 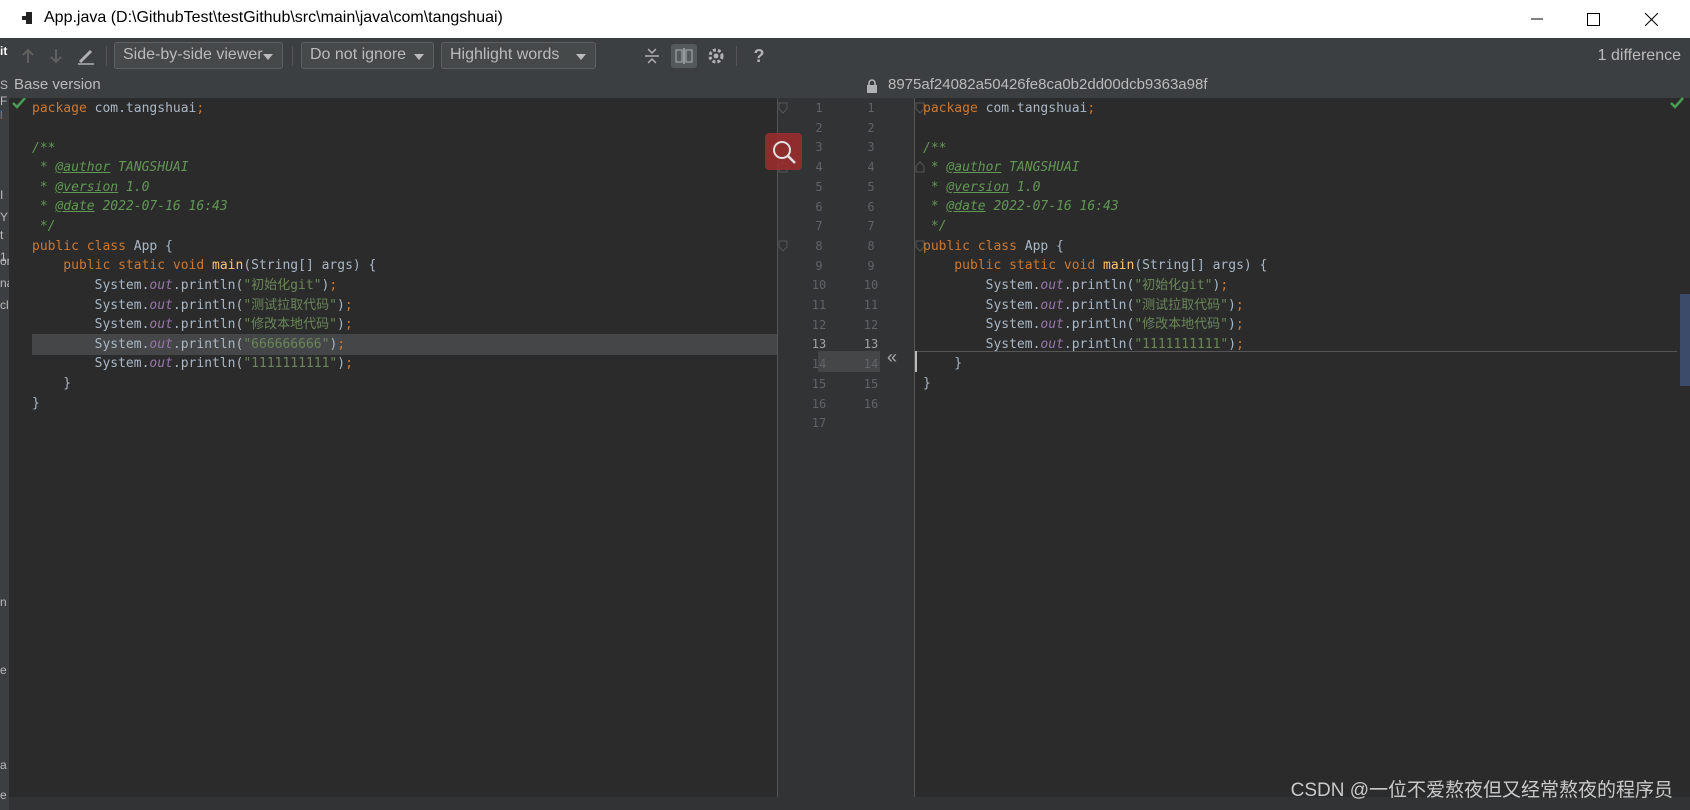 I want to click on viewer-mode-label: Side-by-side viewer, so click(x=193, y=54).